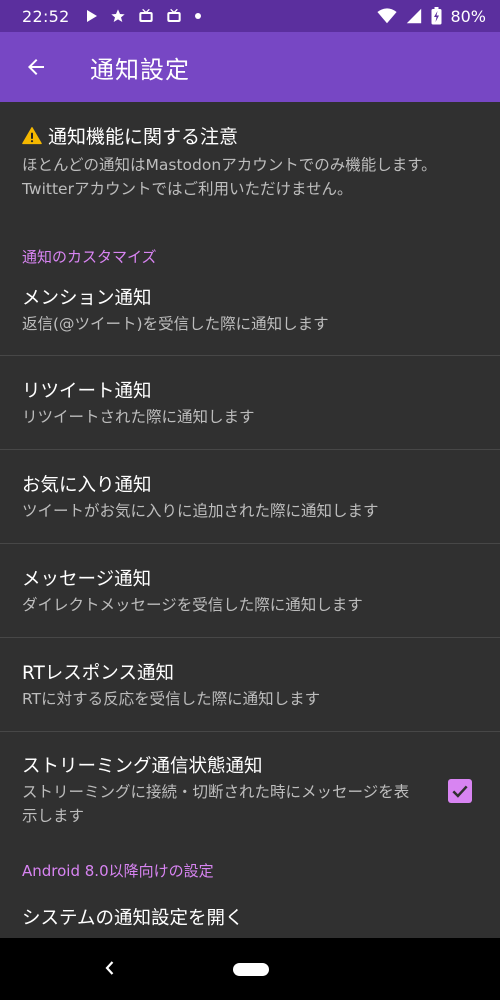 The image size is (500, 1000). What do you see at coordinates (140, 69) in the screenshot?
I see `page-title: 通知設定` at bounding box center [140, 69].